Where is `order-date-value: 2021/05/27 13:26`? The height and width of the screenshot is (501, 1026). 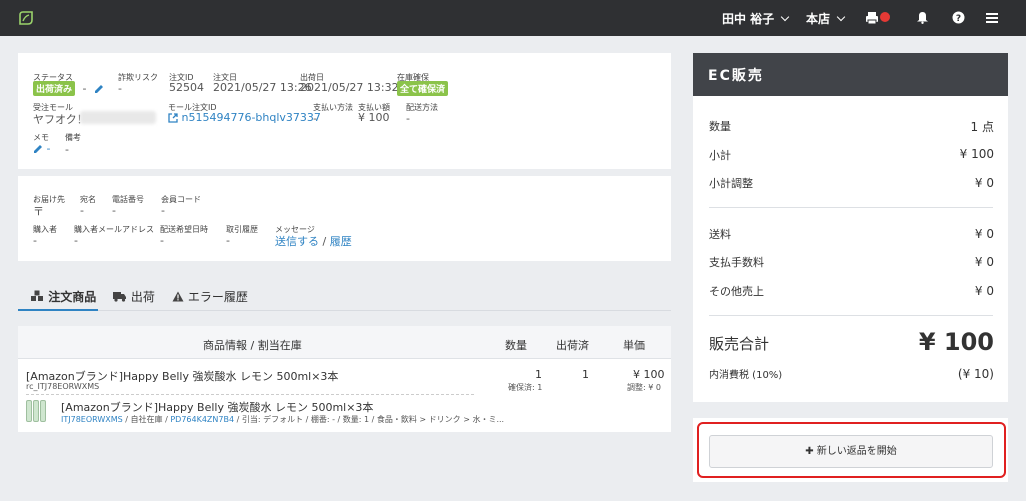 order-date-value: 2021/05/27 13:26 is located at coordinates (262, 87).